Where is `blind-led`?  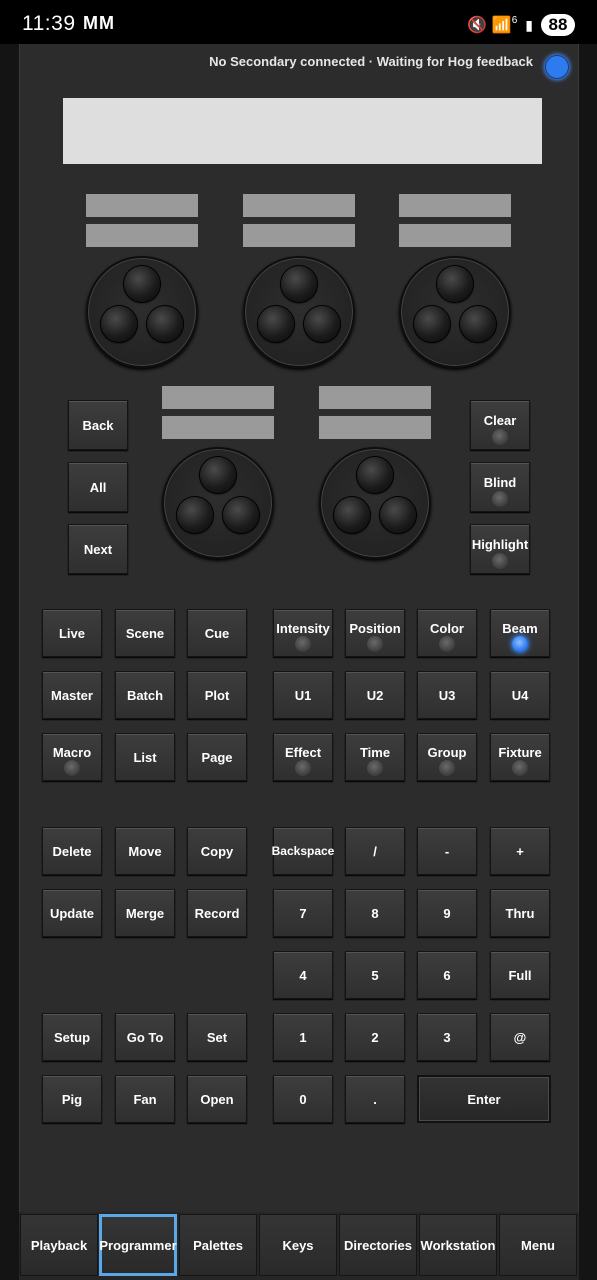 blind-led is located at coordinates (500, 499).